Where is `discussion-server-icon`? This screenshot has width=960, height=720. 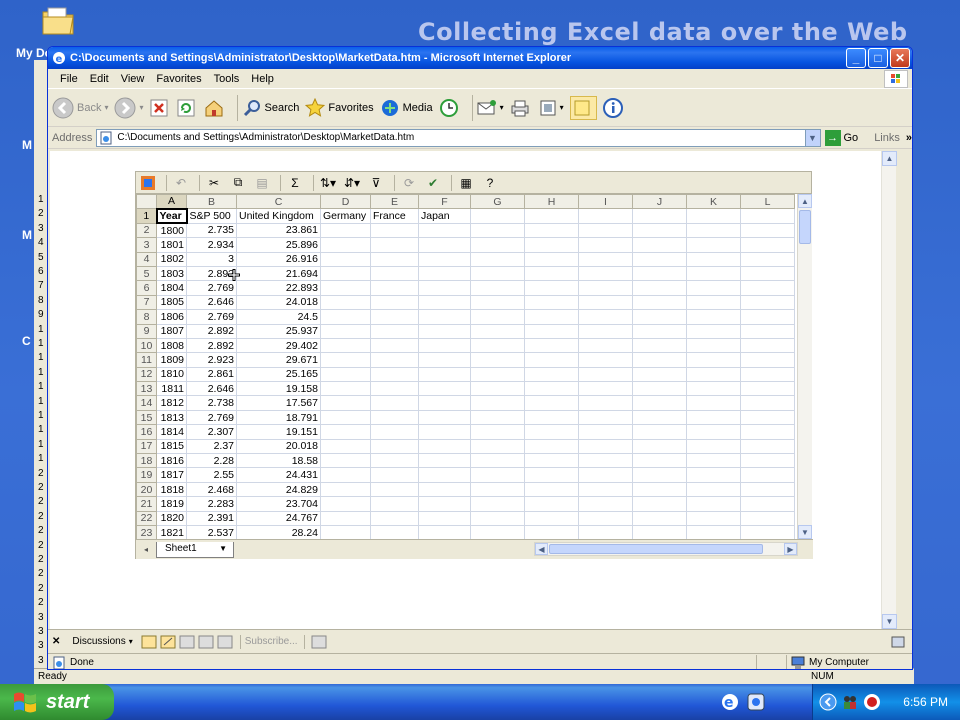
discussion-server-icon is located at coordinates (898, 642).